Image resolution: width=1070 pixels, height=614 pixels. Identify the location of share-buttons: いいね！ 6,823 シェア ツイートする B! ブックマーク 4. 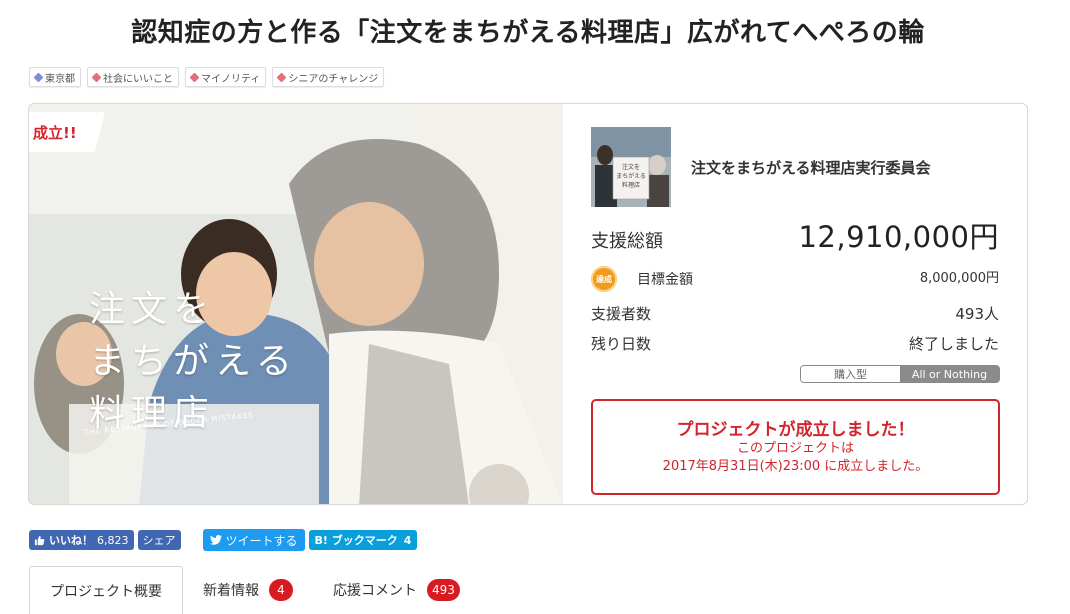
(223, 540).